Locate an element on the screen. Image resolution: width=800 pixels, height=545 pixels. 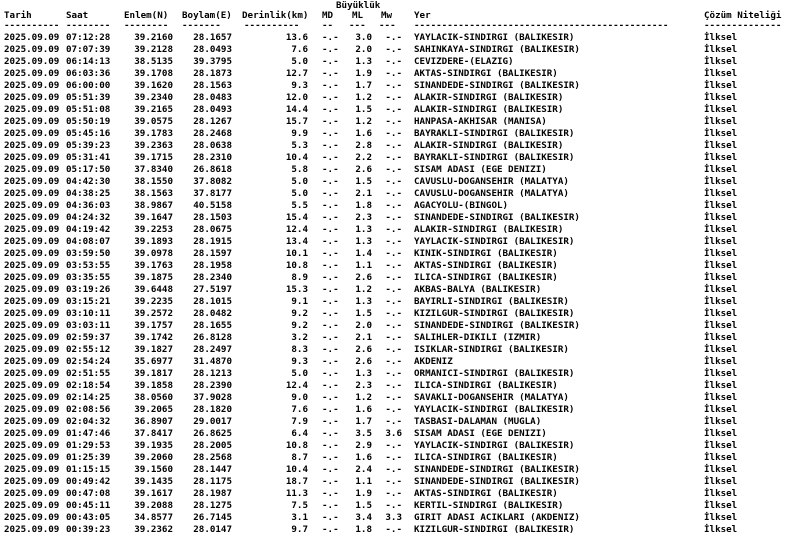
cell-lat: 38.1563 is located at coordinates (153, 193).